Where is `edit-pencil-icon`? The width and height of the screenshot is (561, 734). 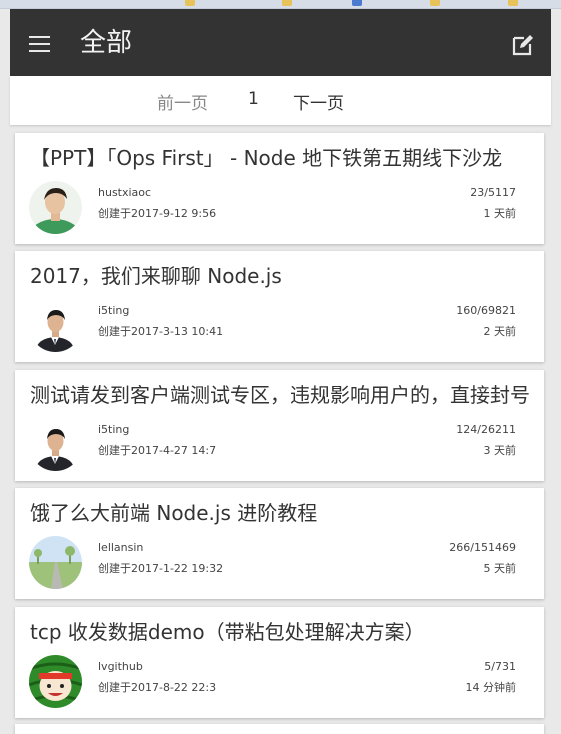 edit-pencil-icon is located at coordinates (523, 45).